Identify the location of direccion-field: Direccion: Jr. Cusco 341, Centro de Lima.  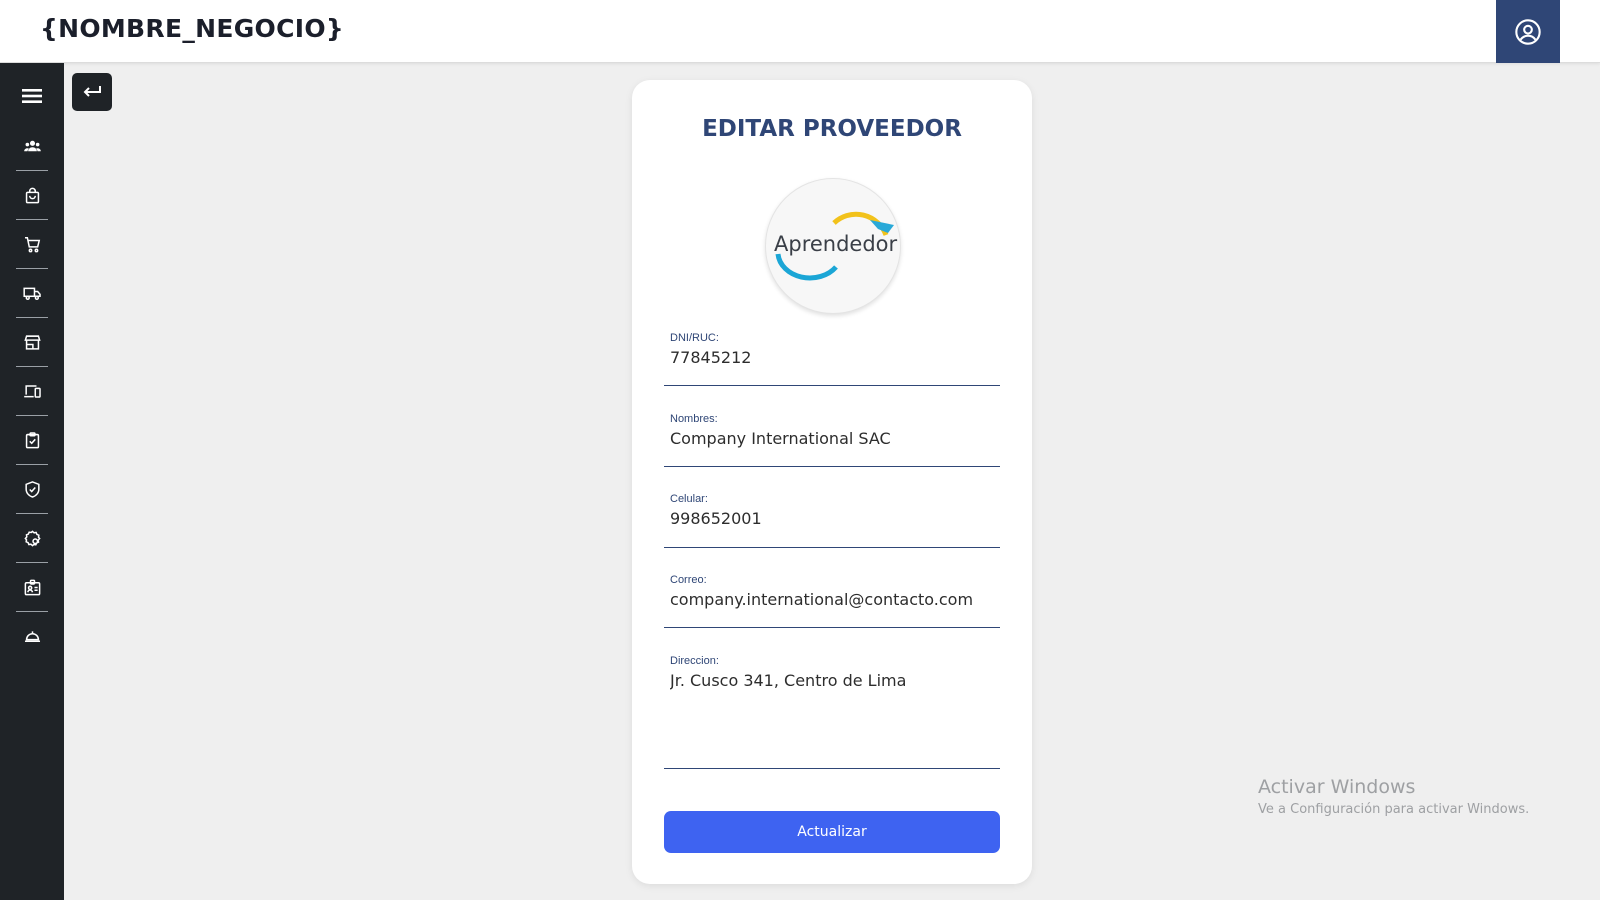
(832, 708).